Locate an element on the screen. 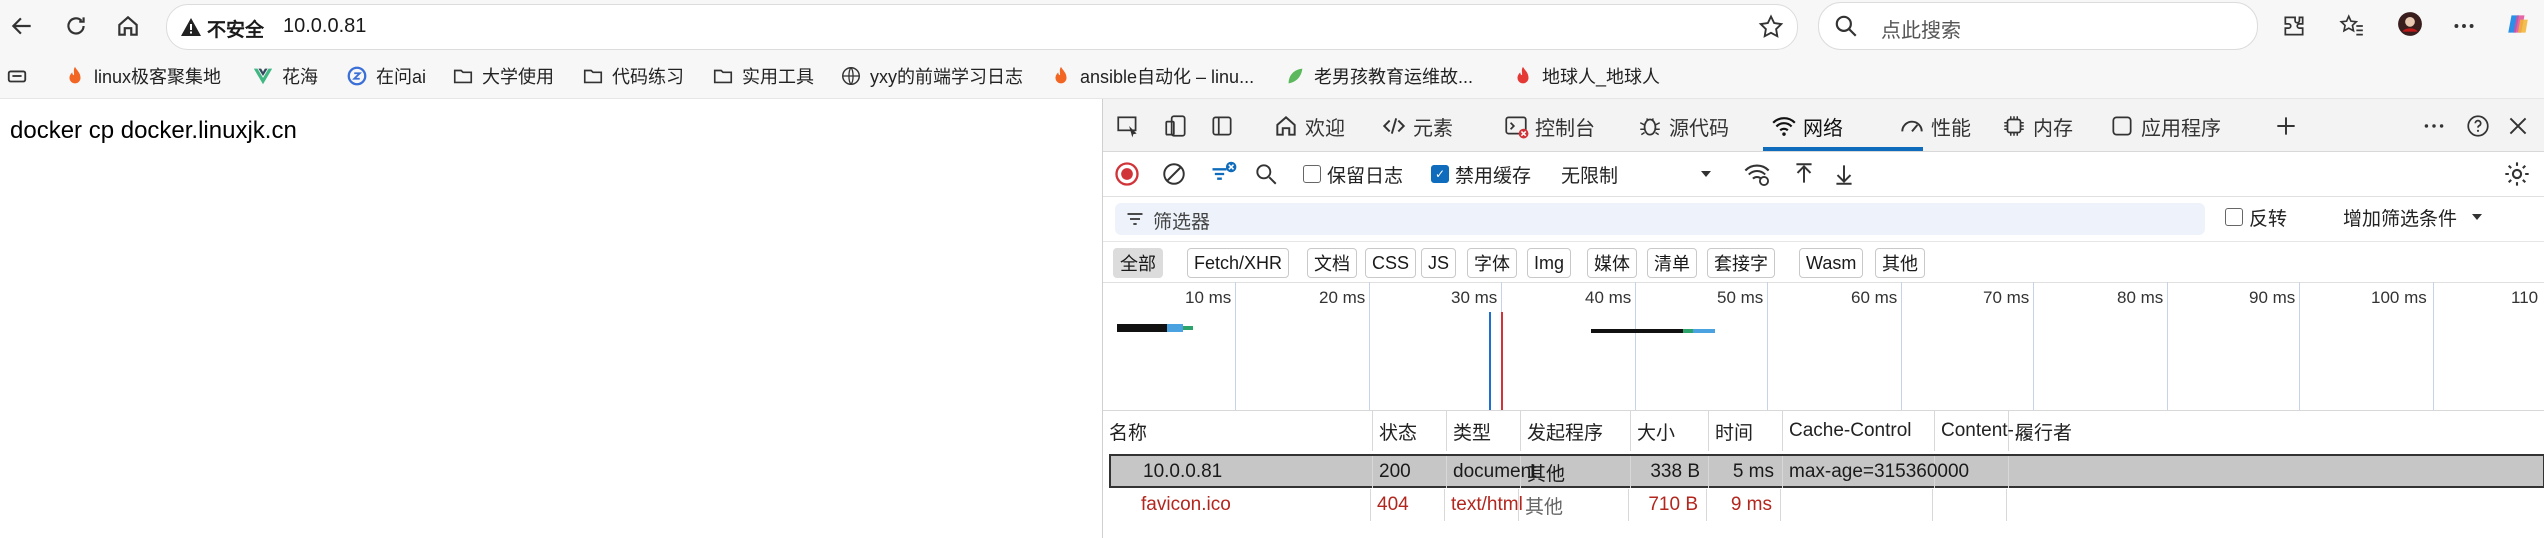 This screenshot has width=2544, height=538. ai-icon is located at coordinates (357, 76).